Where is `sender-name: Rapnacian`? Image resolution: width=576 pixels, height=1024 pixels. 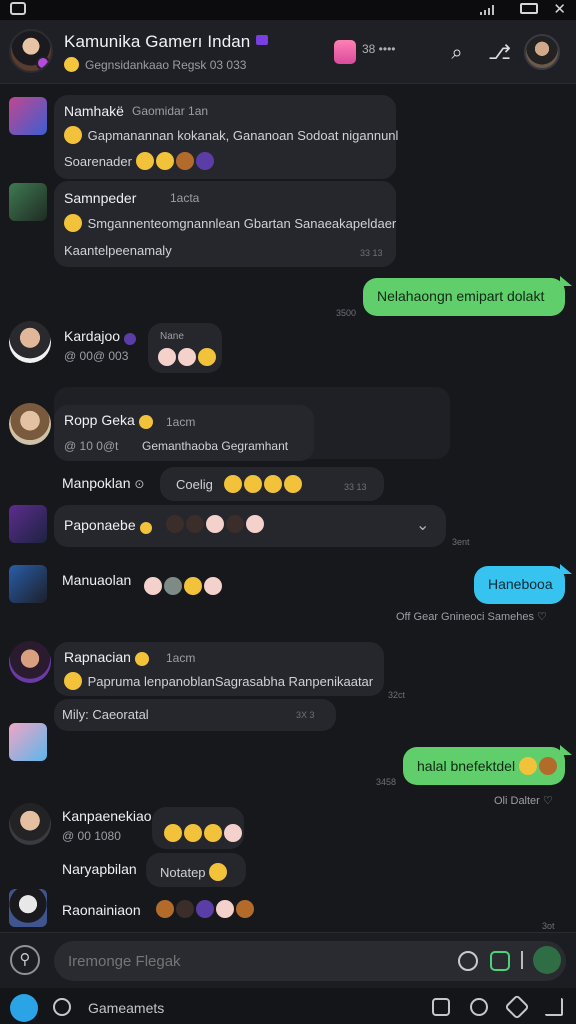
sender-name: Rapnacian is located at coordinates (107, 657).